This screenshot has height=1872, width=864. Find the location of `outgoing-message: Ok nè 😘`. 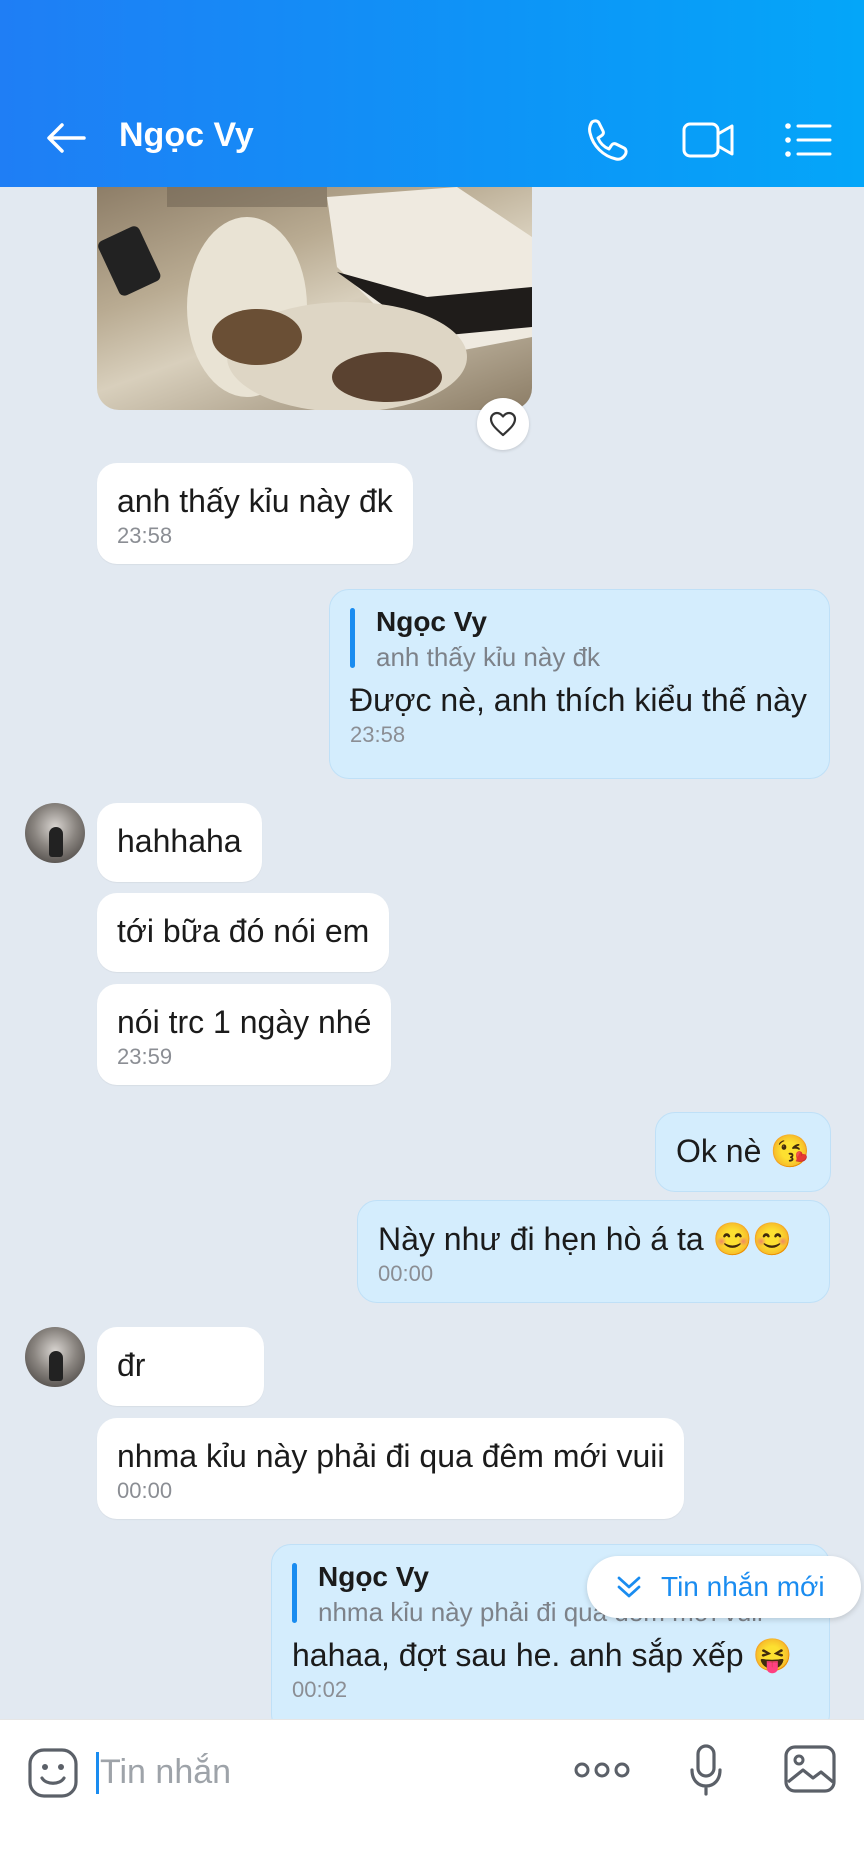

outgoing-message: Ok nè 😘 is located at coordinates (743, 1152).